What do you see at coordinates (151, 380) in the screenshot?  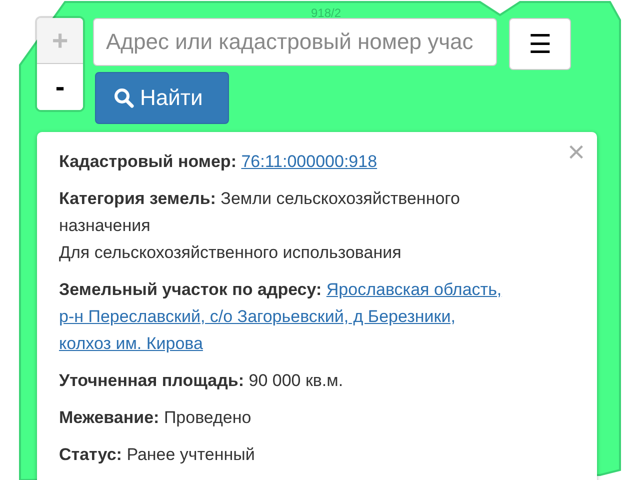 I see `field-label: Уточненная площадь:` at bounding box center [151, 380].